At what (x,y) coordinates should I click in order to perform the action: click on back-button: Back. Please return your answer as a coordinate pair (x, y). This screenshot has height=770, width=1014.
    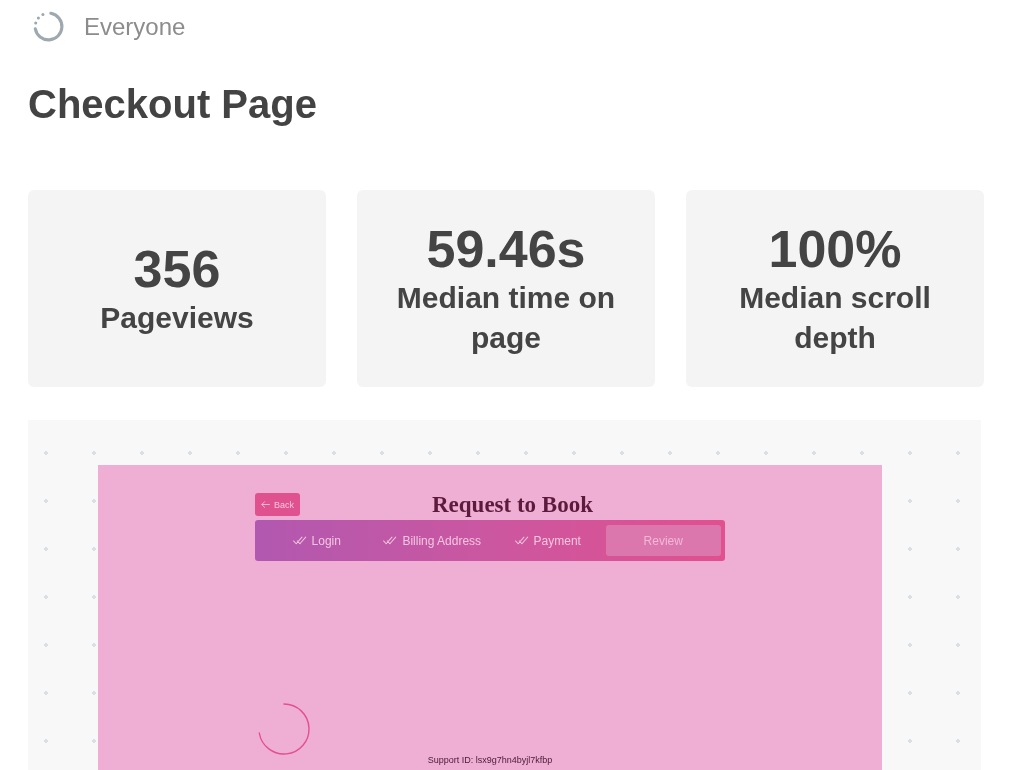
    Looking at the image, I should click on (277, 504).